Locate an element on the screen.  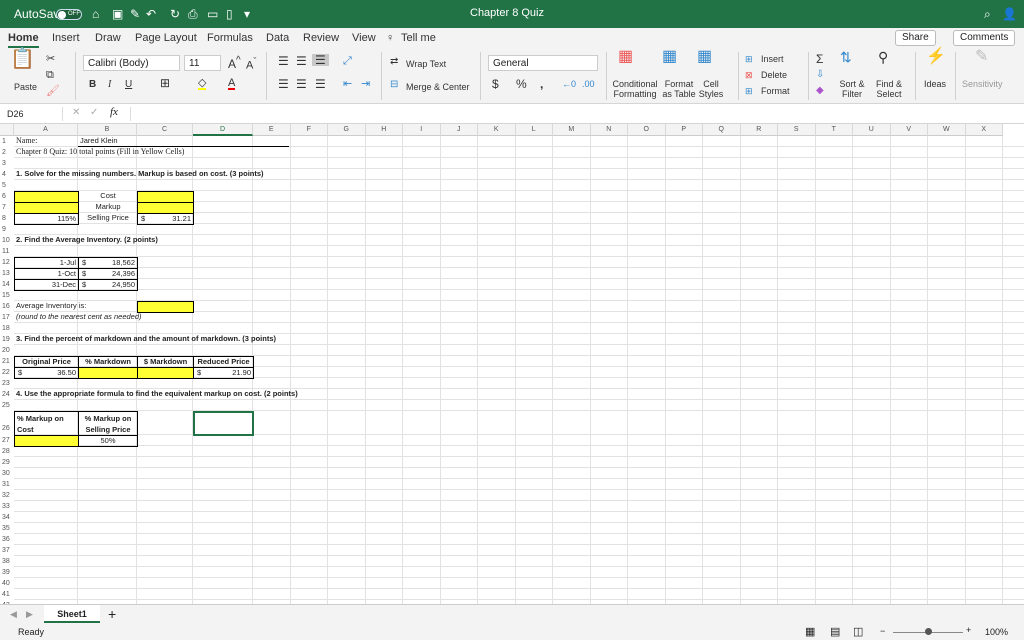
save-icon: ▣ is located at coordinates (117, 14).